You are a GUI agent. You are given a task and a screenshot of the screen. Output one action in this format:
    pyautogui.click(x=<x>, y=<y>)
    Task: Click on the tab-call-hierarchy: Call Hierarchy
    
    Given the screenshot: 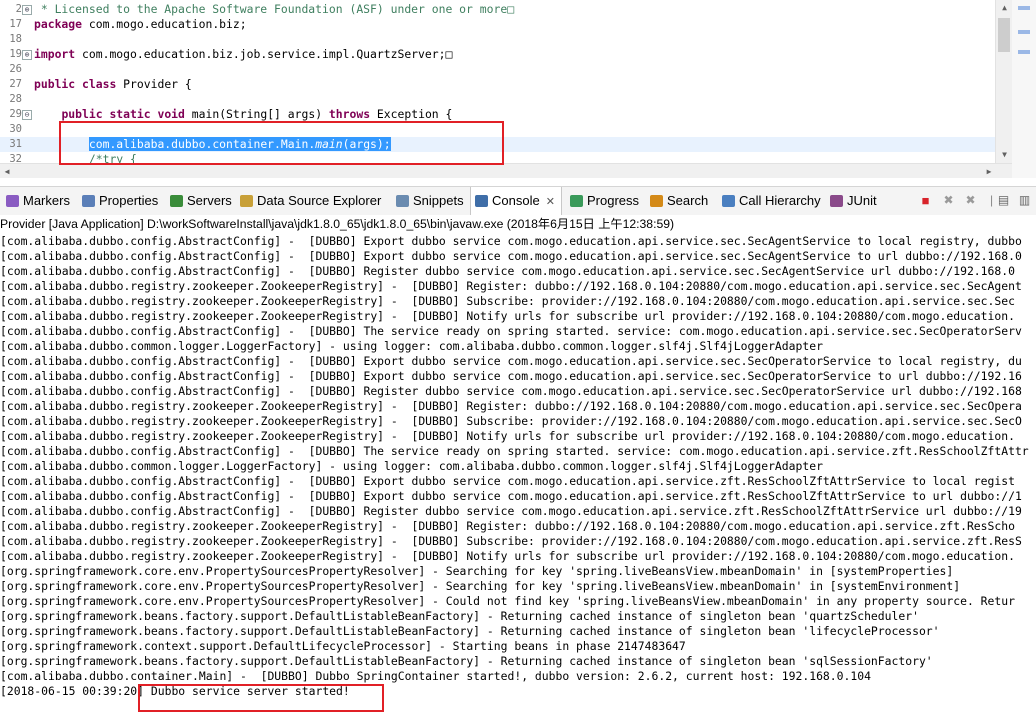 What is the action you would take?
    pyautogui.click(x=770, y=201)
    